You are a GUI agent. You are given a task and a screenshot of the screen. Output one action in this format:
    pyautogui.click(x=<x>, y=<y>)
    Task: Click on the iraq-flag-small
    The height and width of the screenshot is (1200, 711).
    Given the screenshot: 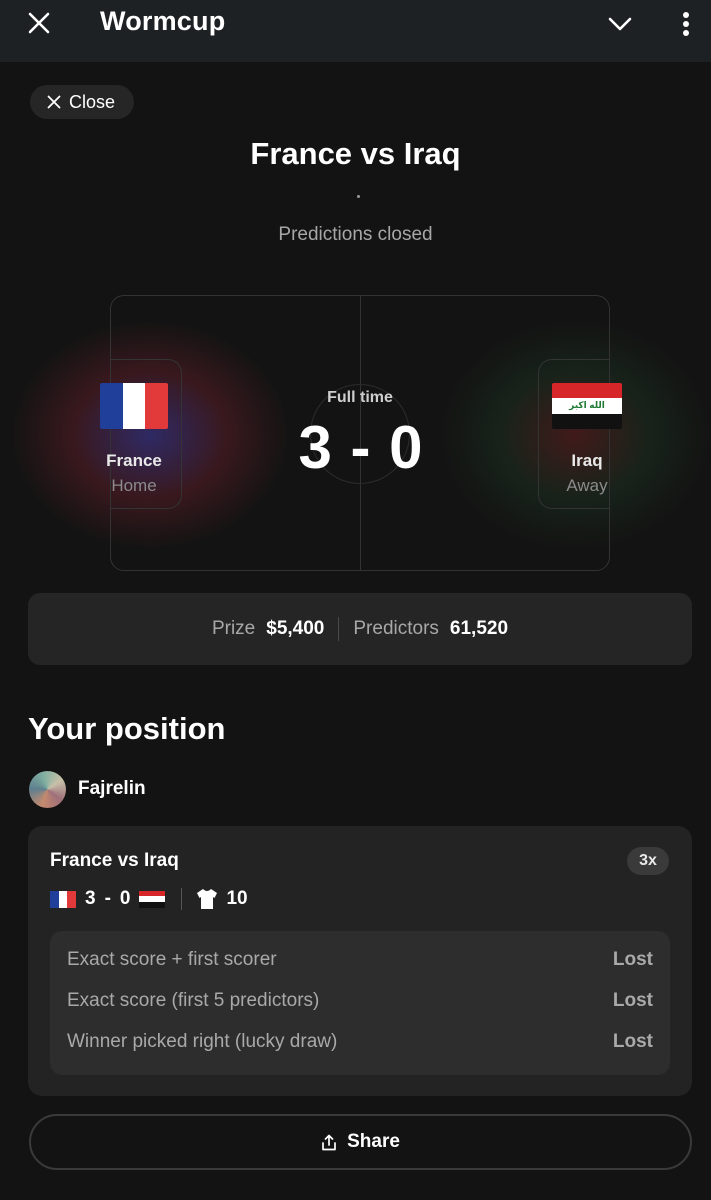 What is the action you would take?
    pyautogui.click(x=152, y=899)
    